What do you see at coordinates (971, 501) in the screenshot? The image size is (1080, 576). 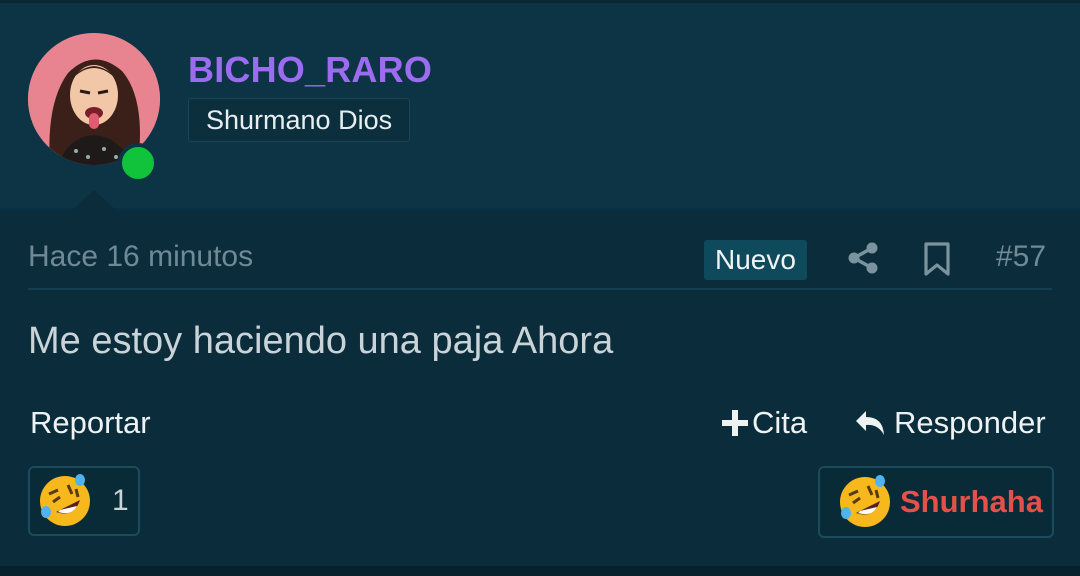 I see `react-button-label: Shurhaha` at bounding box center [971, 501].